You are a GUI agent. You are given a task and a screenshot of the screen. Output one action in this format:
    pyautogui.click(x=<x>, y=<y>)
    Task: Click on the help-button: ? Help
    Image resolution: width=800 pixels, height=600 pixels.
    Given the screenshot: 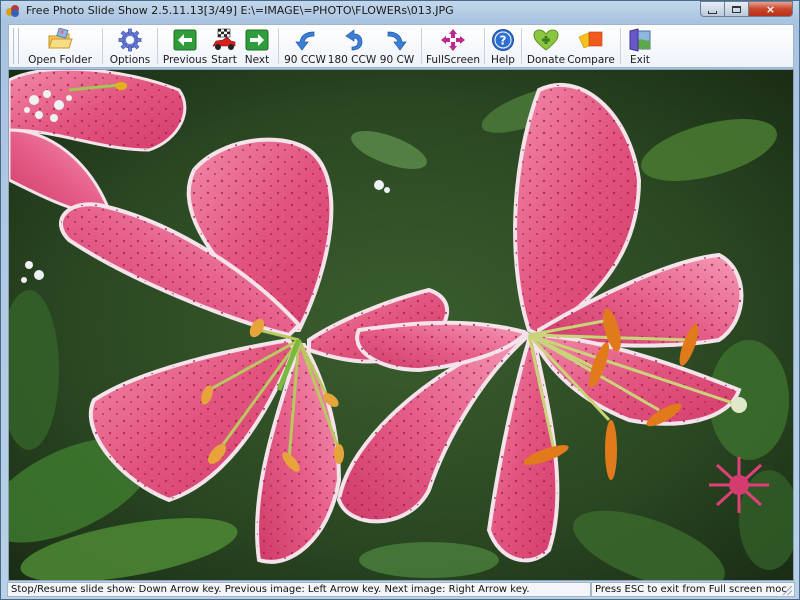 What is the action you would take?
    pyautogui.click(x=503, y=46)
    